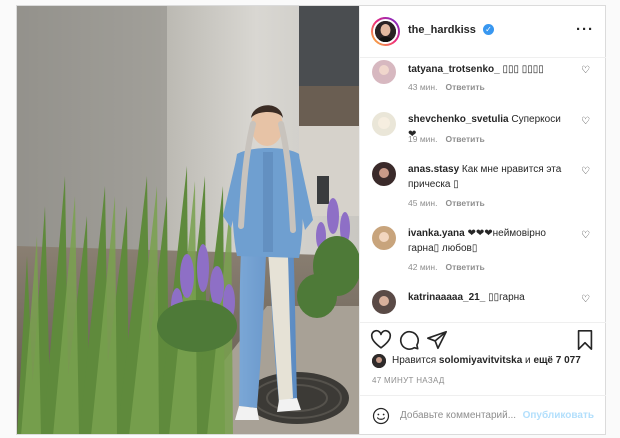  Describe the element at coordinates (558, 415) in the screenshot. I see `post-comment-button: Опубликовать` at that location.